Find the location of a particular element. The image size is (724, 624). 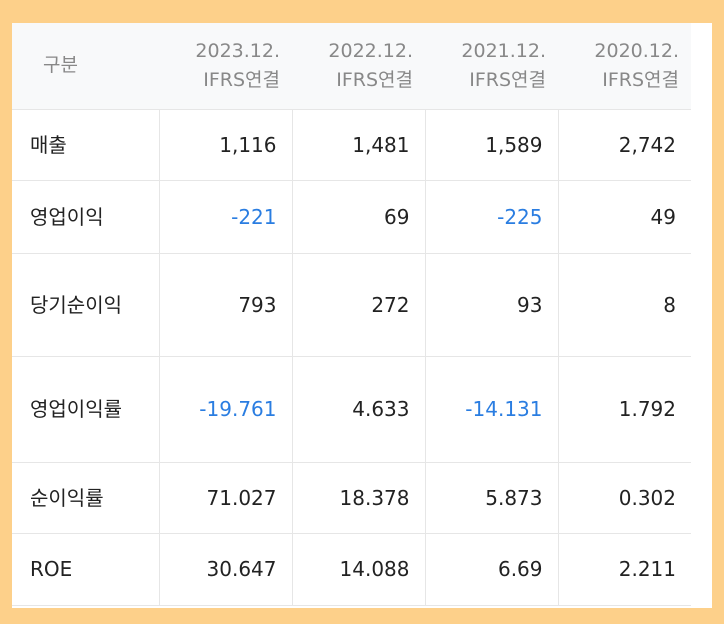

cell-value: 2.211 is located at coordinates (624, 569).